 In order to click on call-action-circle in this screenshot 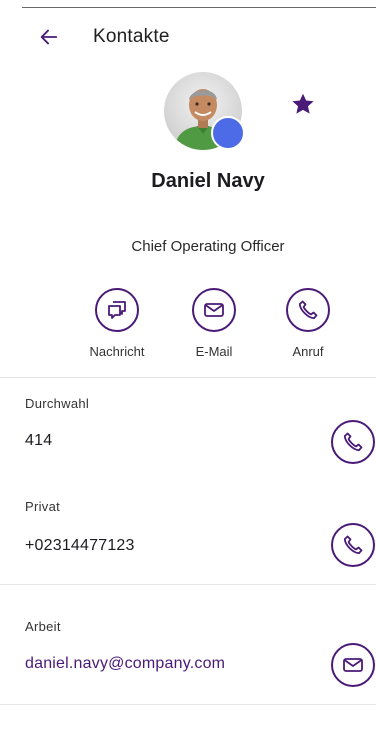, I will do `click(308, 310)`.